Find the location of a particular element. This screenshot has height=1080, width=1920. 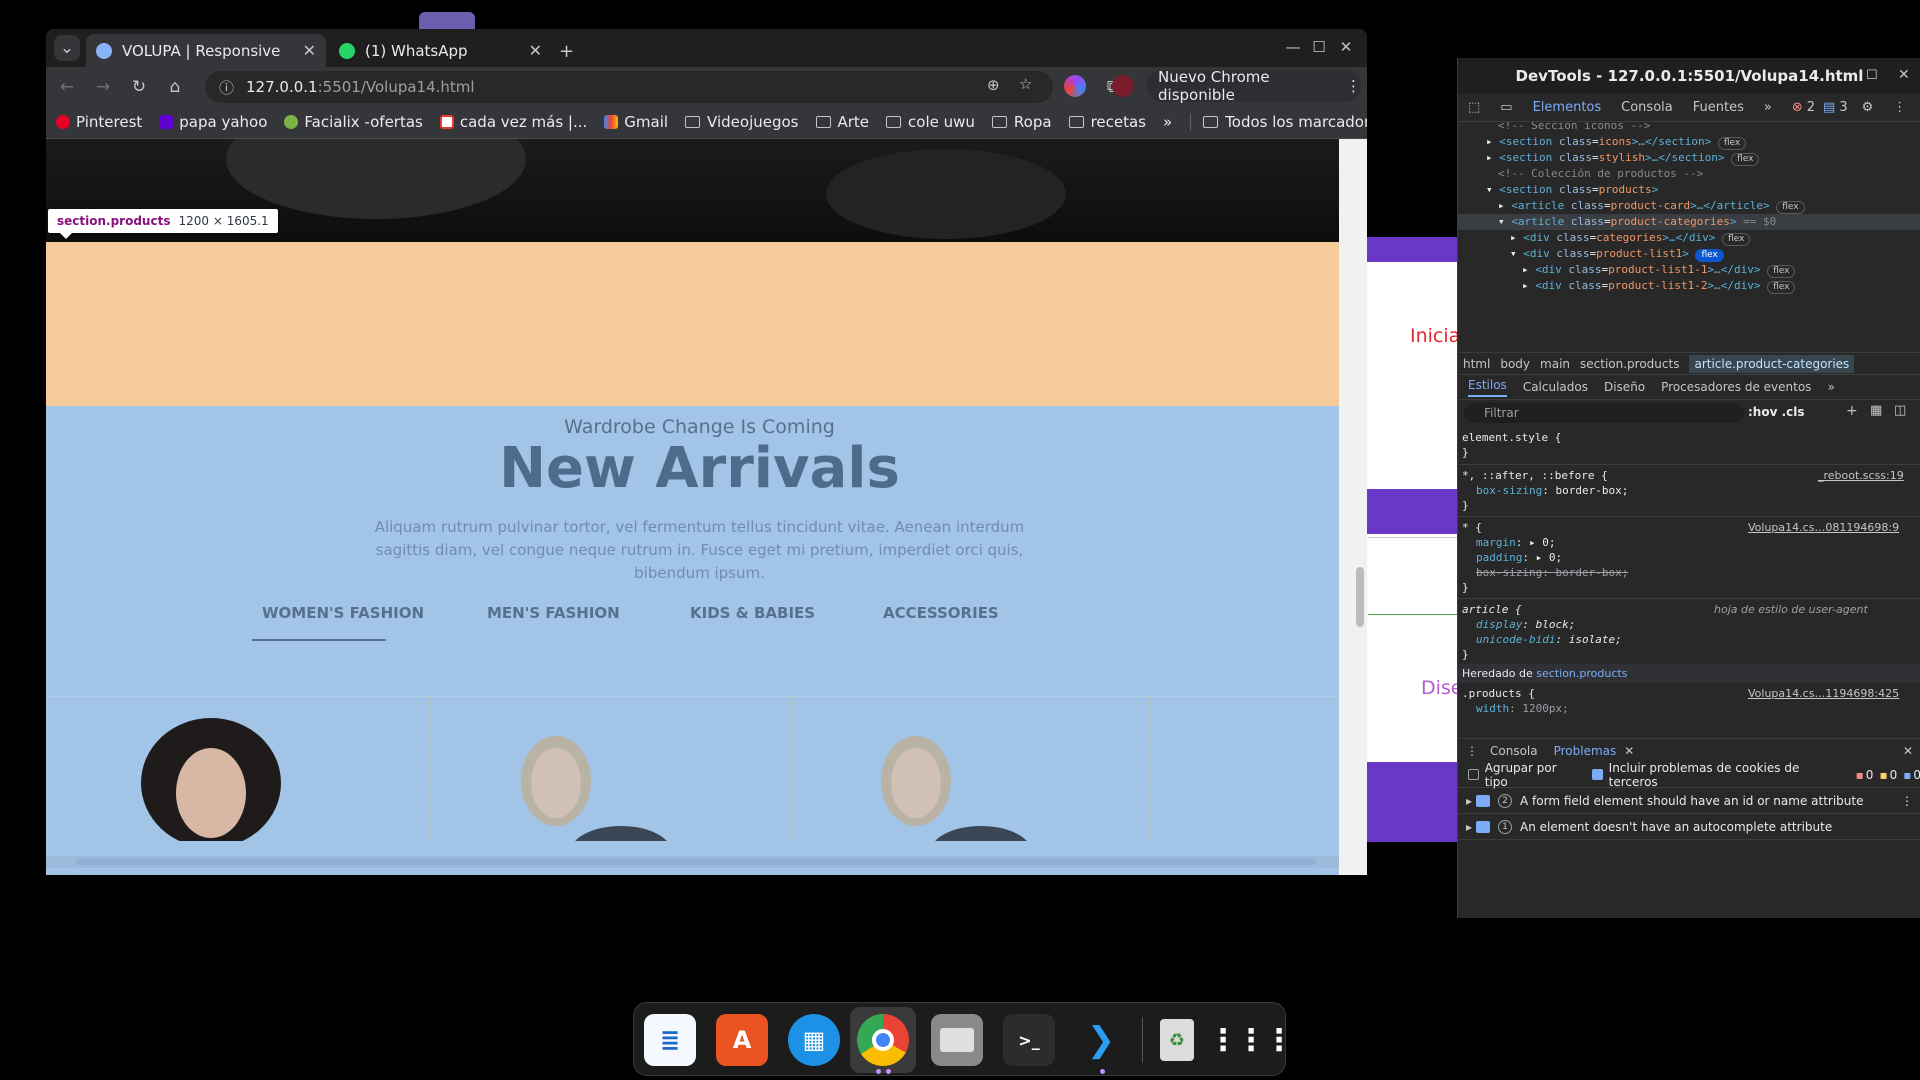

bookmark-folder-cole: cole uwu is located at coordinates (930, 122).